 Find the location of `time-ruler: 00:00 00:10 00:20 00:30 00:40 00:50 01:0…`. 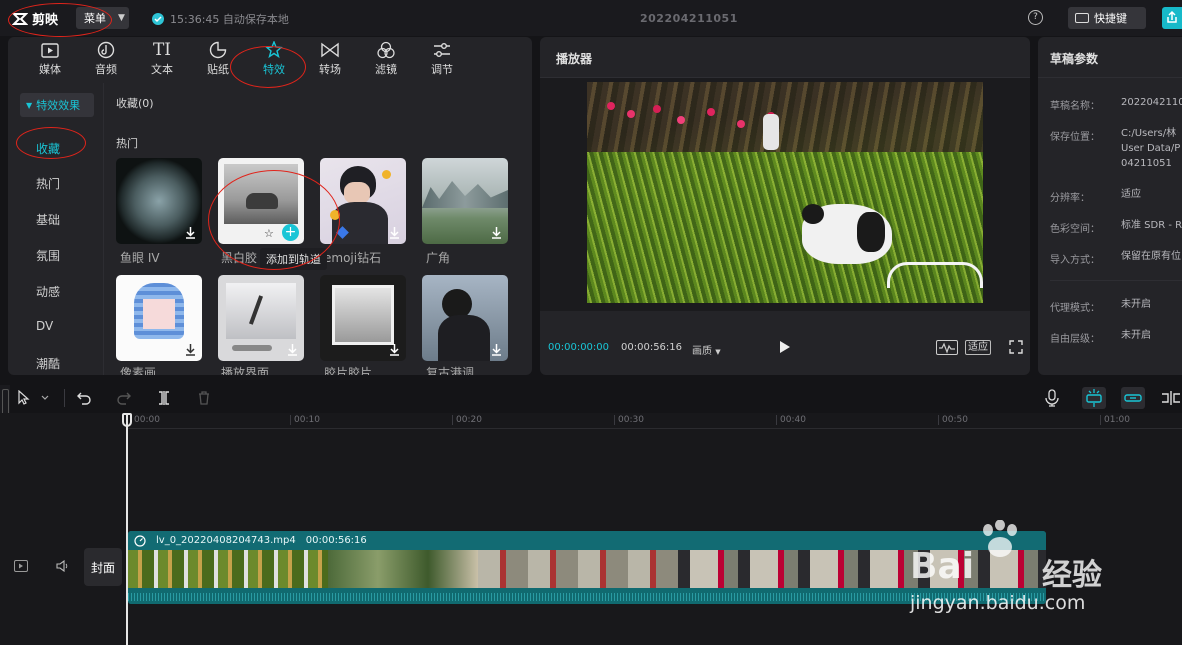

time-ruler: 00:00 00:10 00:20 00:30 00:40 00:50 01:0… is located at coordinates (655, 421).